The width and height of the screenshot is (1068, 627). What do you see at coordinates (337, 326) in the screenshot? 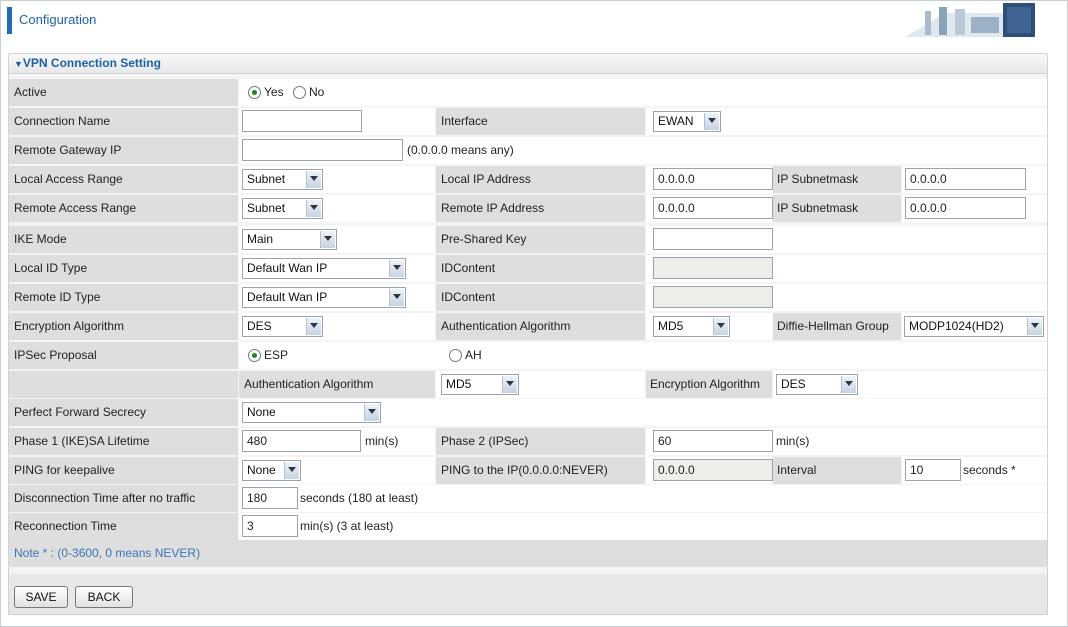
I see `enc-alg-cell: DES` at bounding box center [337, 326].